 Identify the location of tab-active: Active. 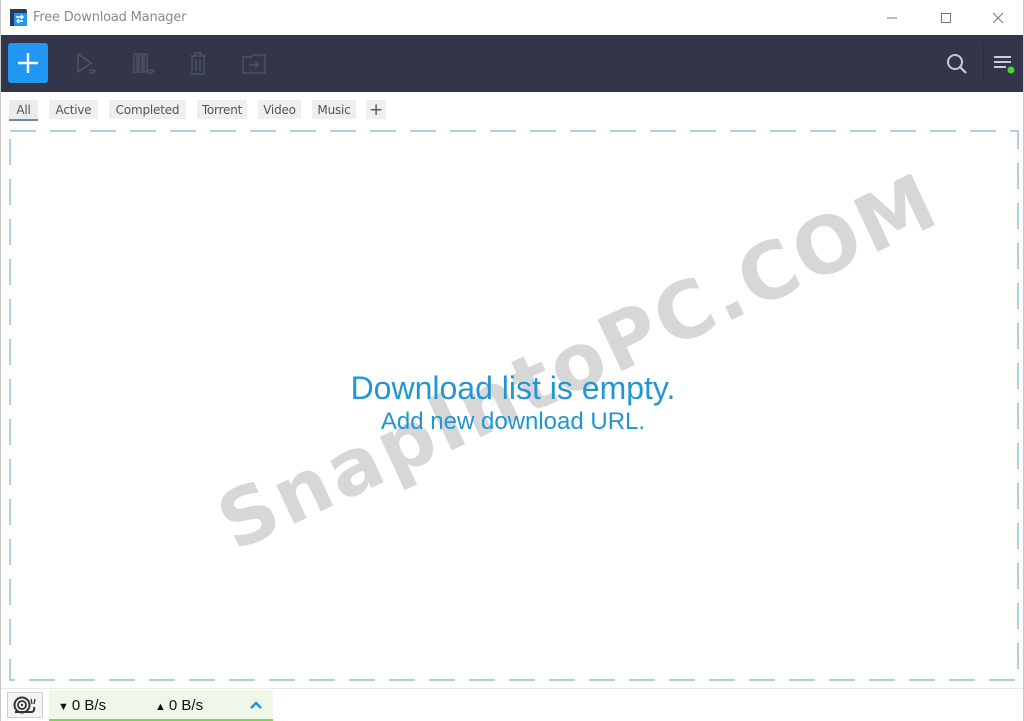
(73, 109).